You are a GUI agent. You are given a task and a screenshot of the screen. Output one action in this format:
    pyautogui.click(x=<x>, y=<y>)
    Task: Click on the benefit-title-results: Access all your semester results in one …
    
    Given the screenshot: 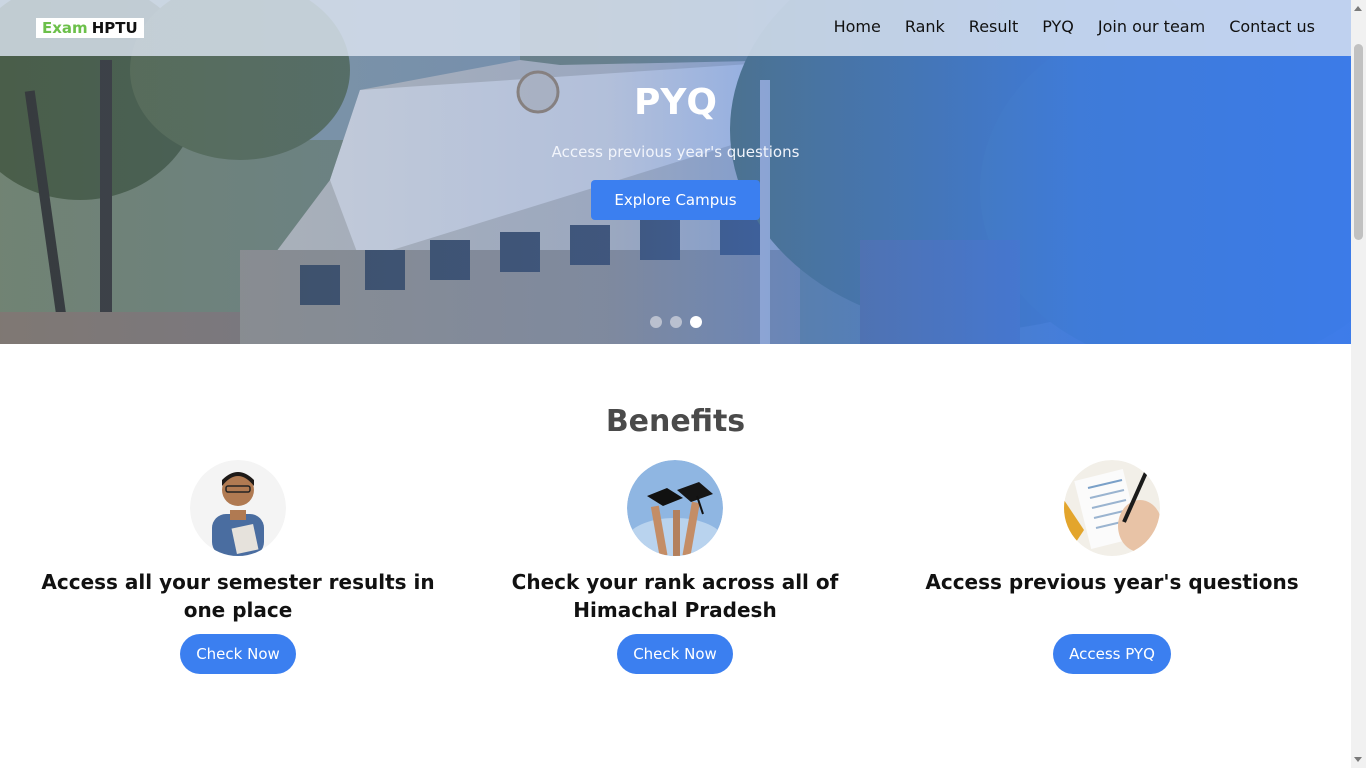 What is the action you would take?
    pyautogui.click(x=238, y=596)
    